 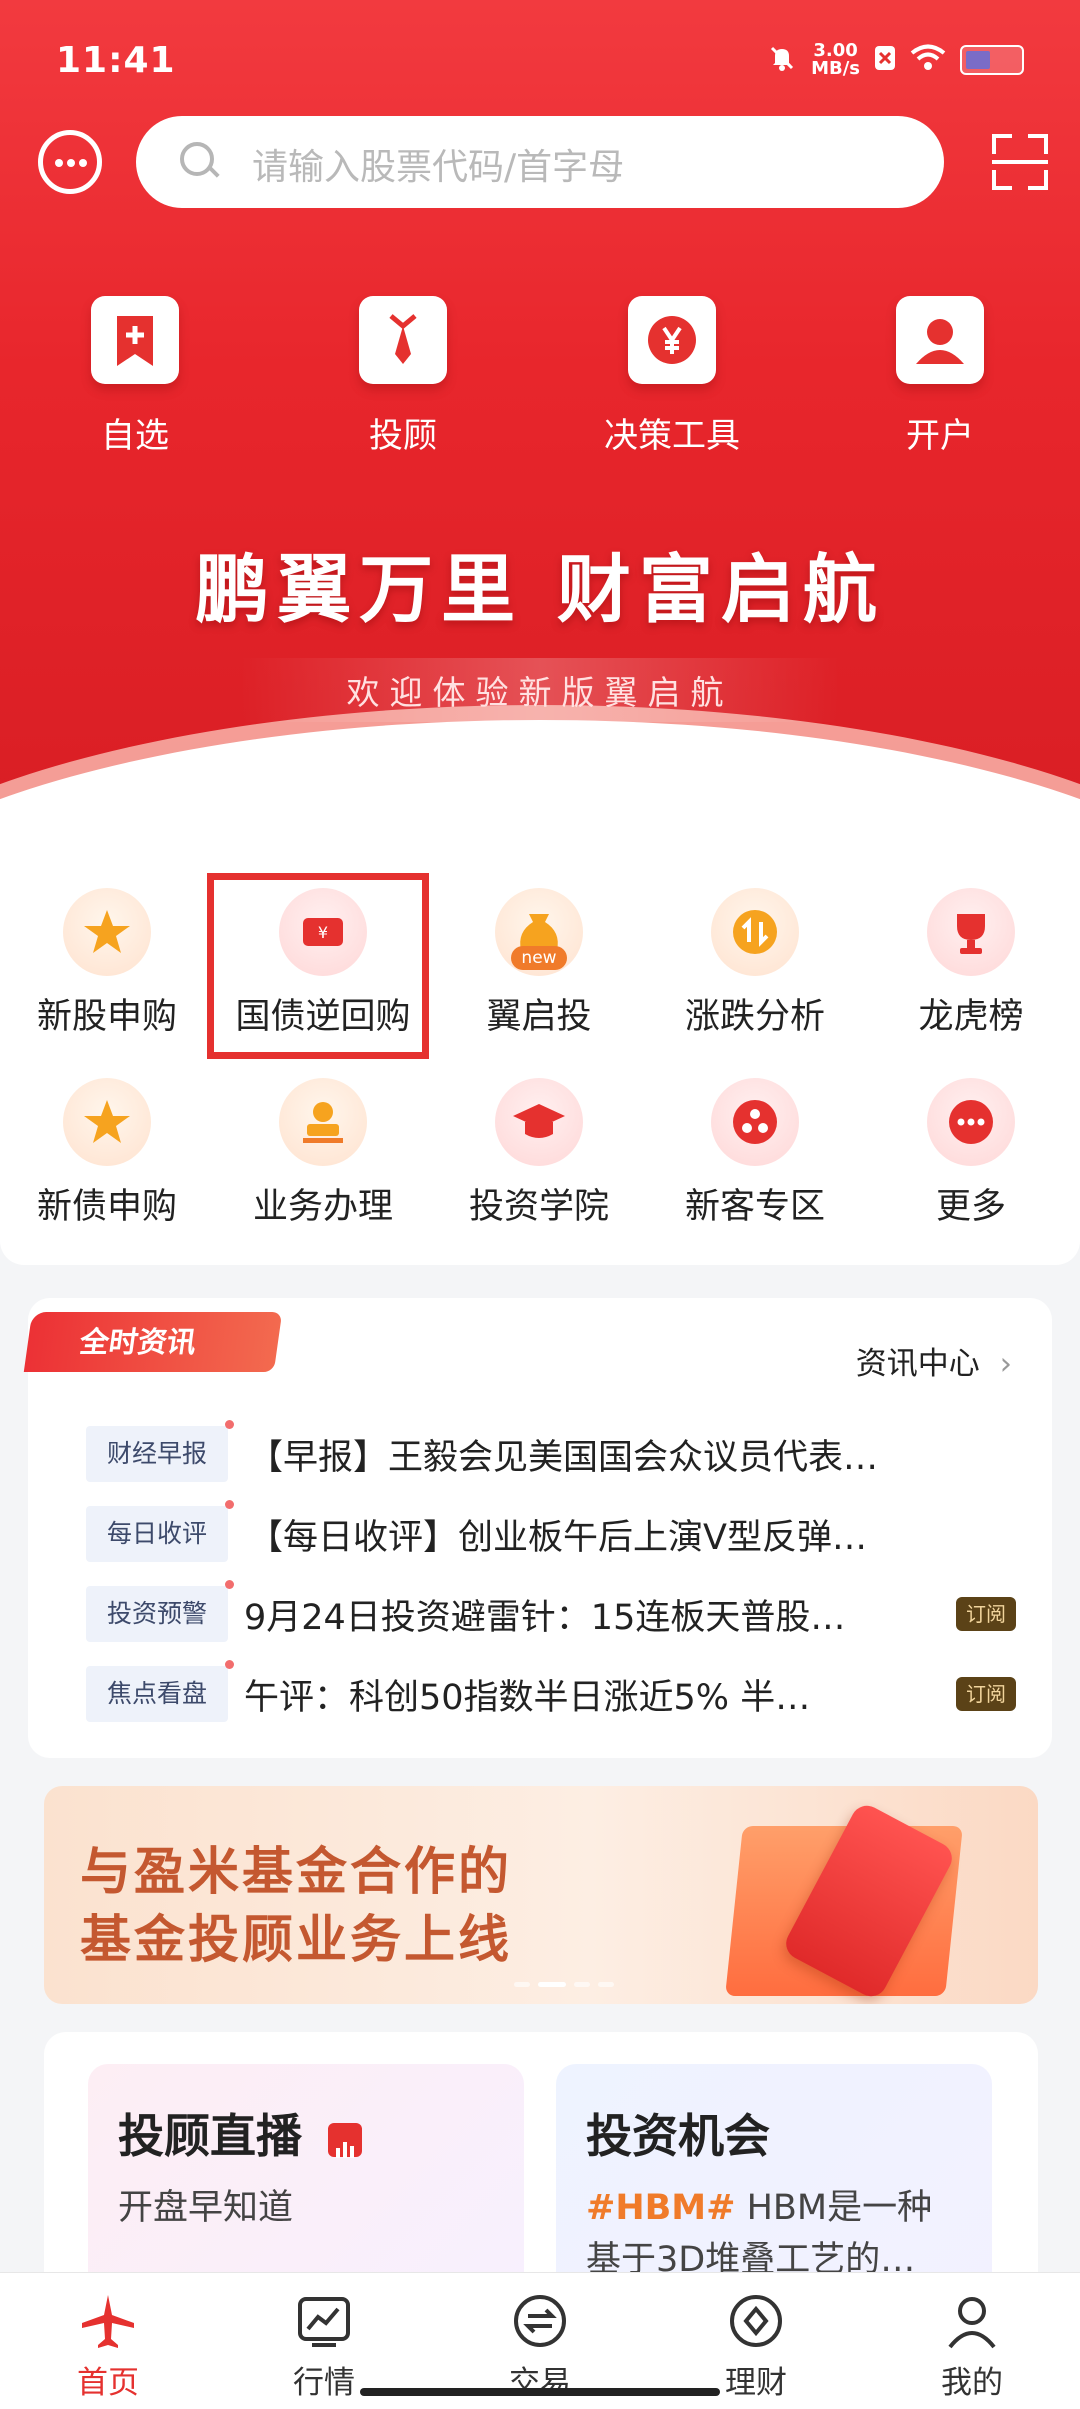 I want to click on scan-icon, so click(x=1020, y=162).